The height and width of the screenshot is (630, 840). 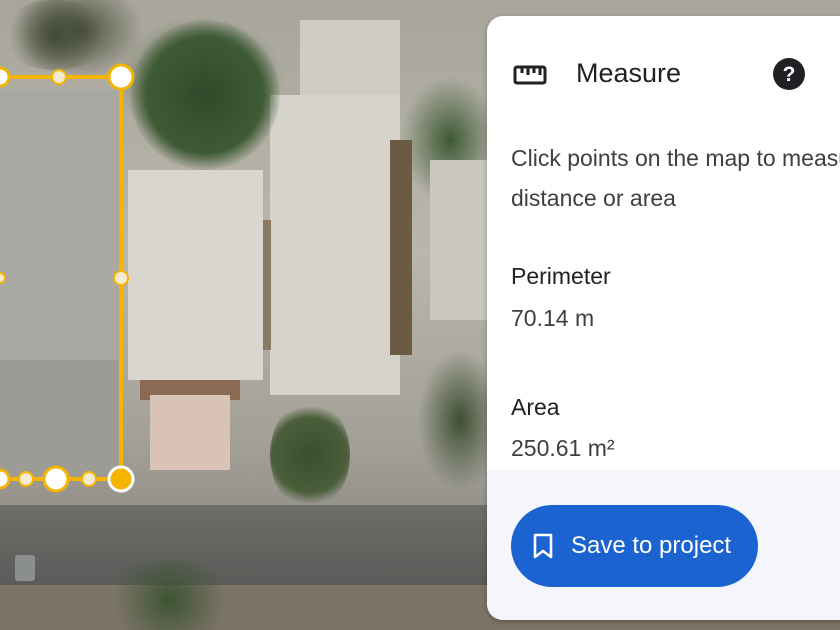 What do you see at coordinates (530, 75) in the screenshot?
I see `ruler-icon` at bounding box center [530, 75].